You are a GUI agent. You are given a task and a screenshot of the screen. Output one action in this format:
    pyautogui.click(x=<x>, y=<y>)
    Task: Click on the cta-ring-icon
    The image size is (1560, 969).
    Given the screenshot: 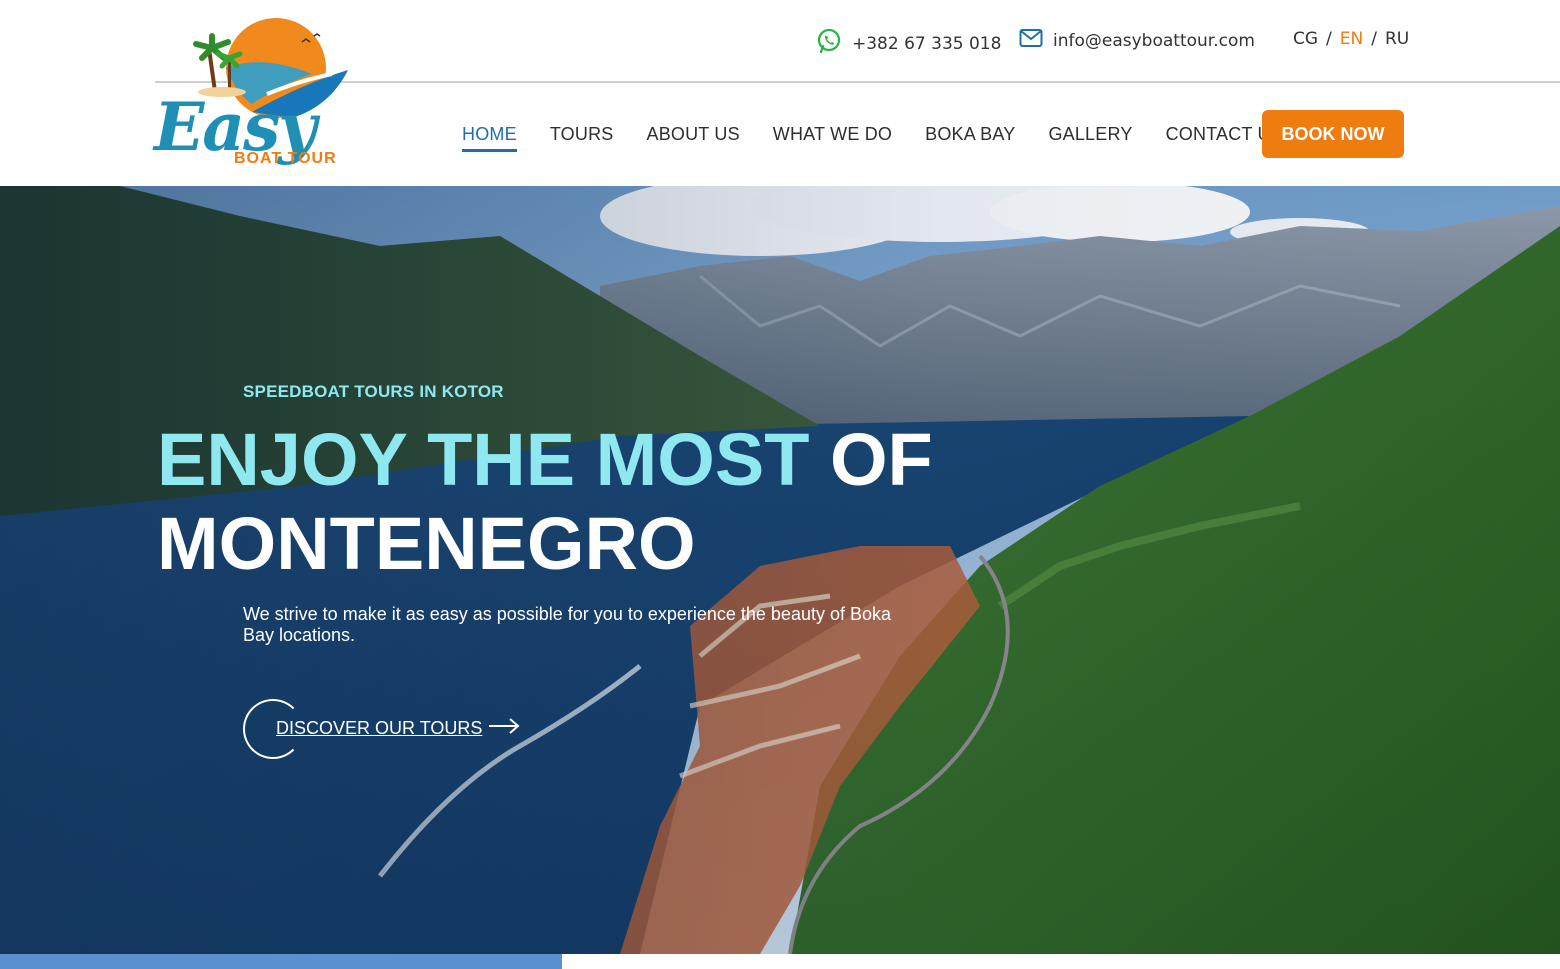 What is the action you would take?
    pyautogui.click(x=273, y=729)
    